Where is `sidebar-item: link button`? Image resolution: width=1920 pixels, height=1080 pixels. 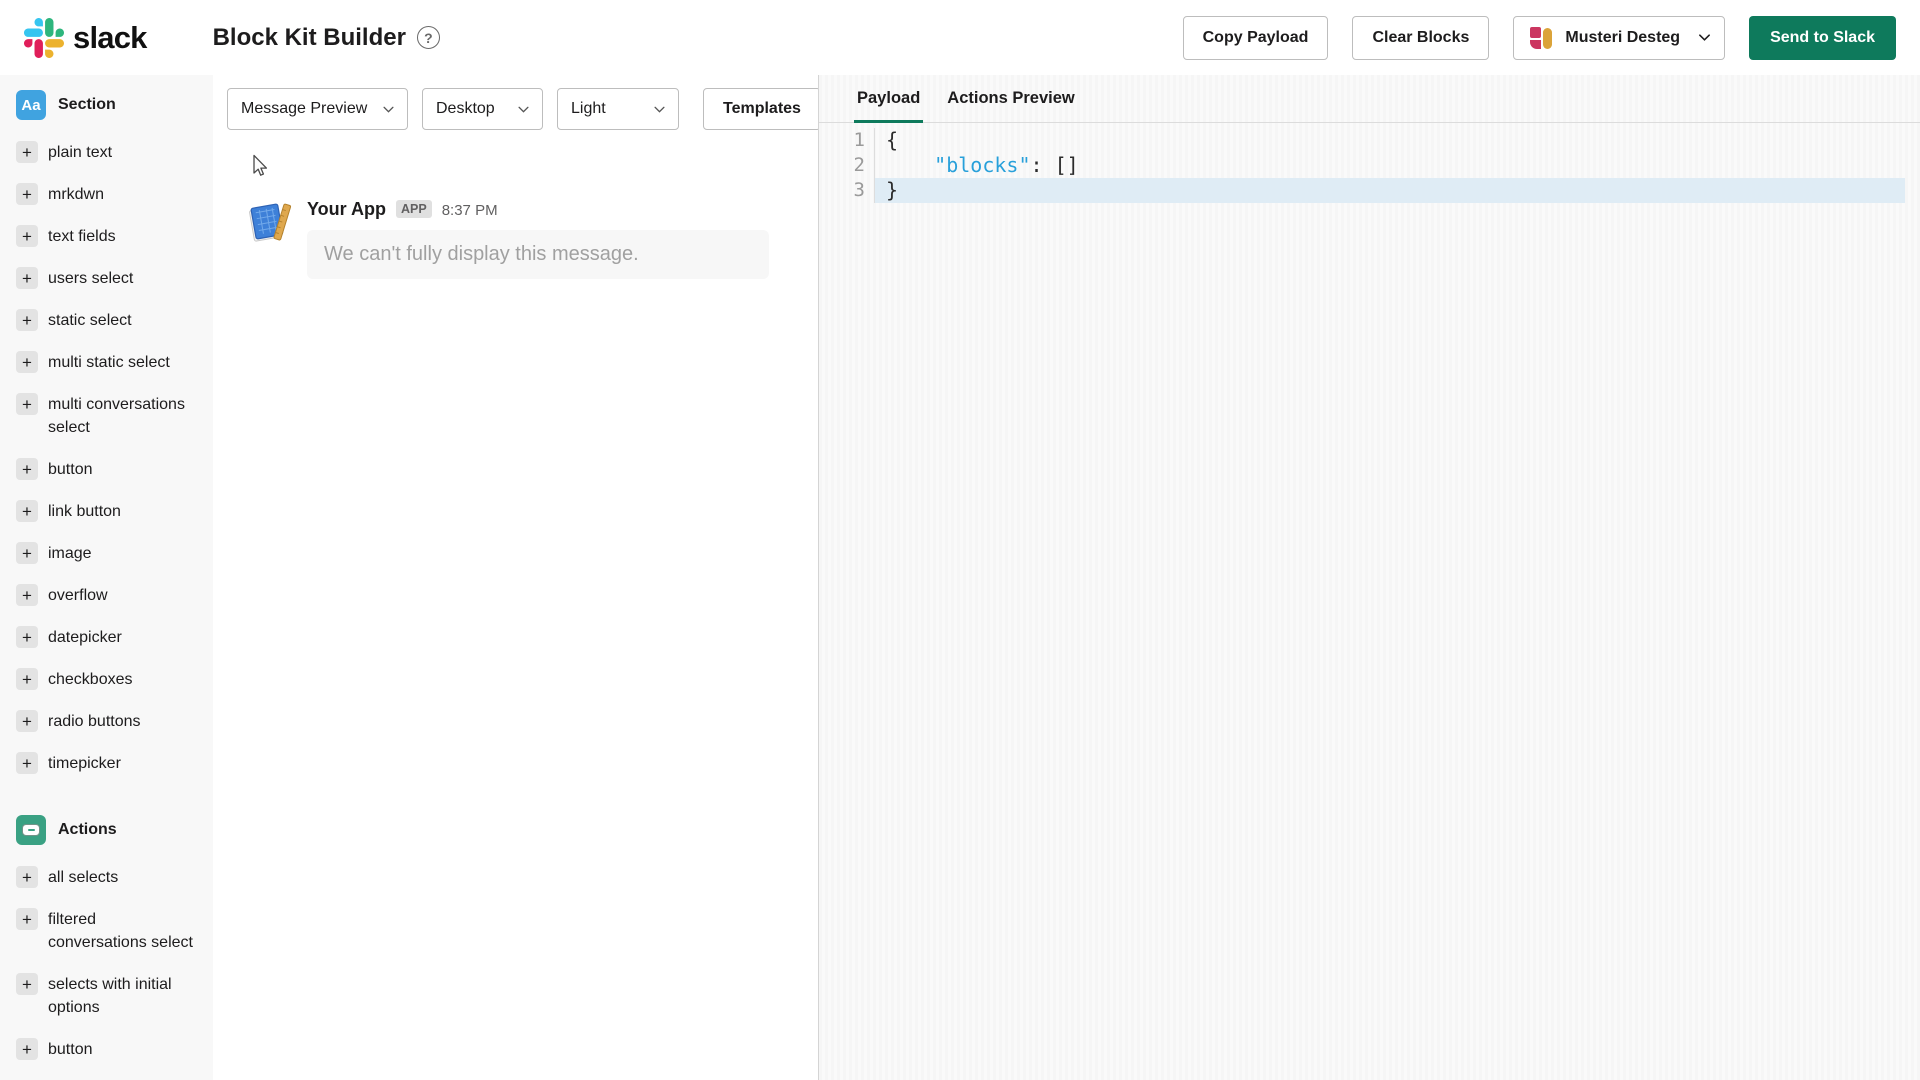 sidebar-item: link button is located at coordinates (110, 511).